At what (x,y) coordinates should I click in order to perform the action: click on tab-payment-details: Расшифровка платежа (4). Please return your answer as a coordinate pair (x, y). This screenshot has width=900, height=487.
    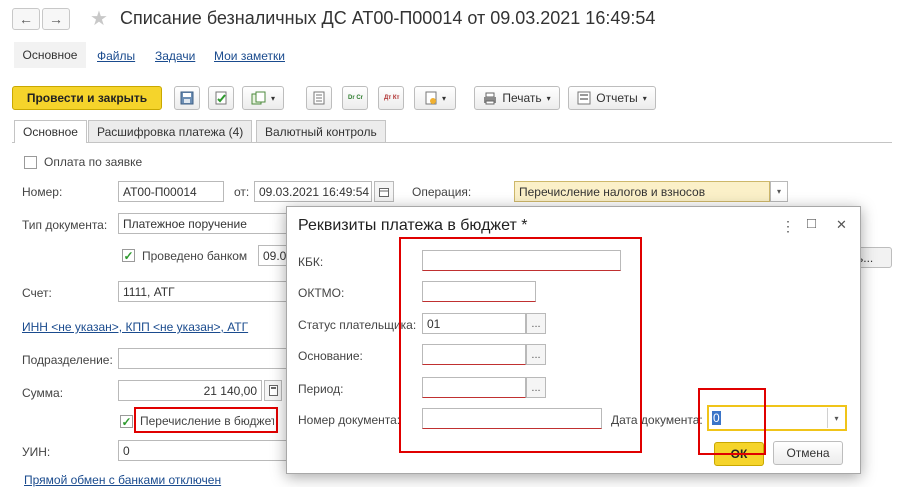
    Looking at the image, I should click on (170, 131).